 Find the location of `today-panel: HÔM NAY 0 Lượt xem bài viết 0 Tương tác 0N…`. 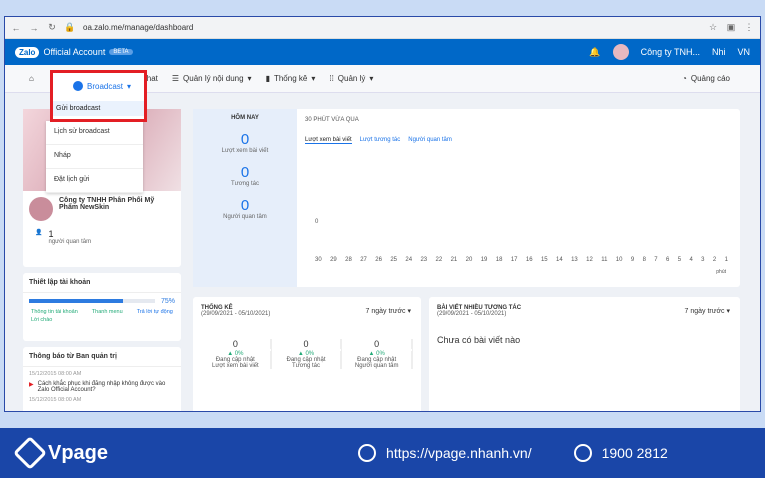

today-panel: HÔM NAY 0 Lượt xem bài viết 0 Tương tác 0N… is located at coordinates (245, 198).